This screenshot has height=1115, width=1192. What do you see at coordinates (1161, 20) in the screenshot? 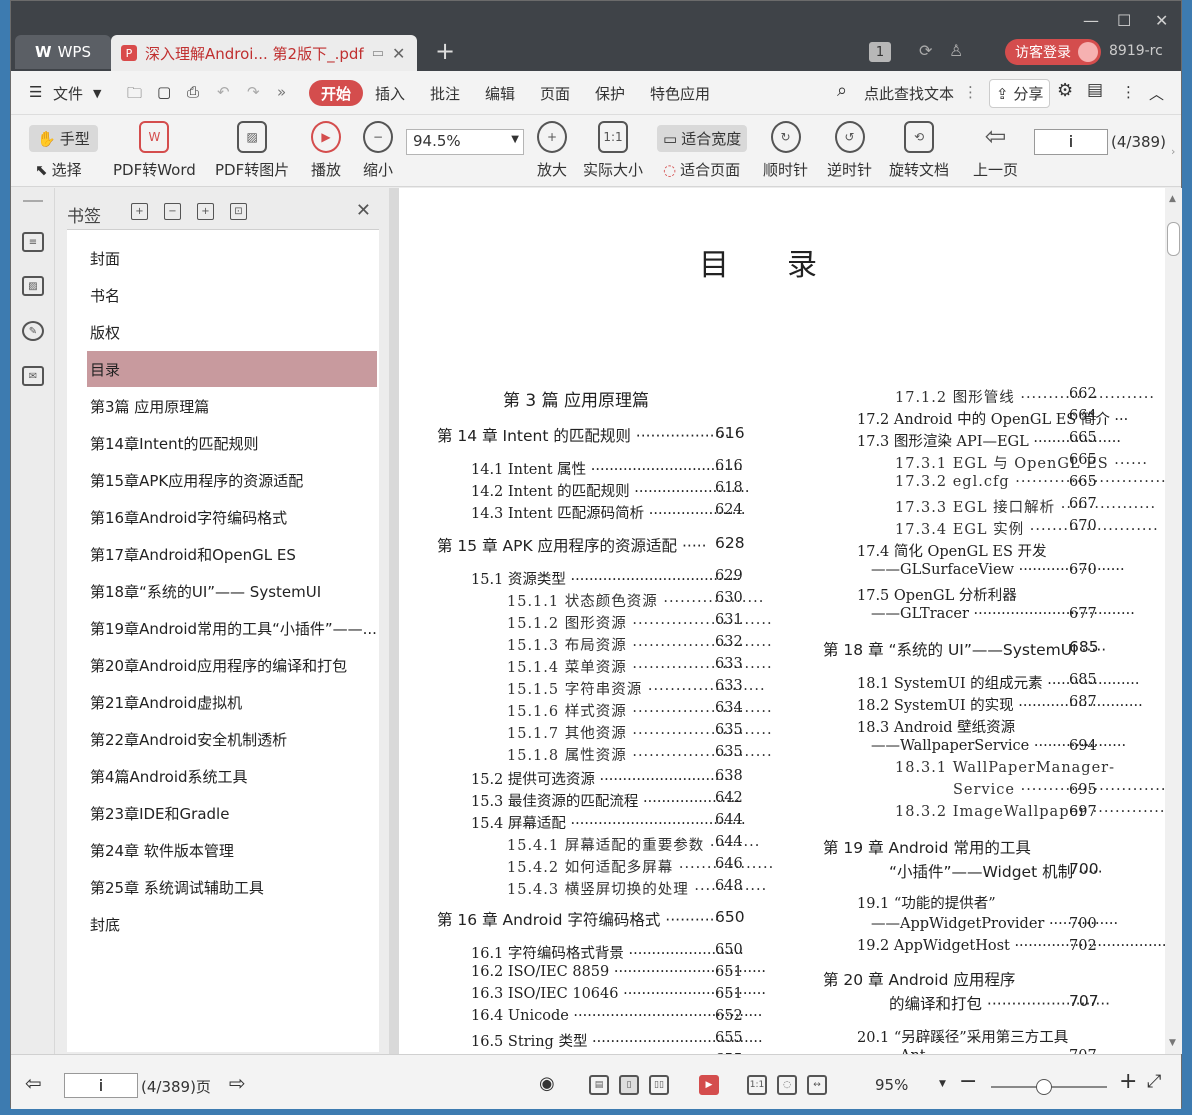
I see `close-window-icon: ✕` at bounding box center [1161, 20].